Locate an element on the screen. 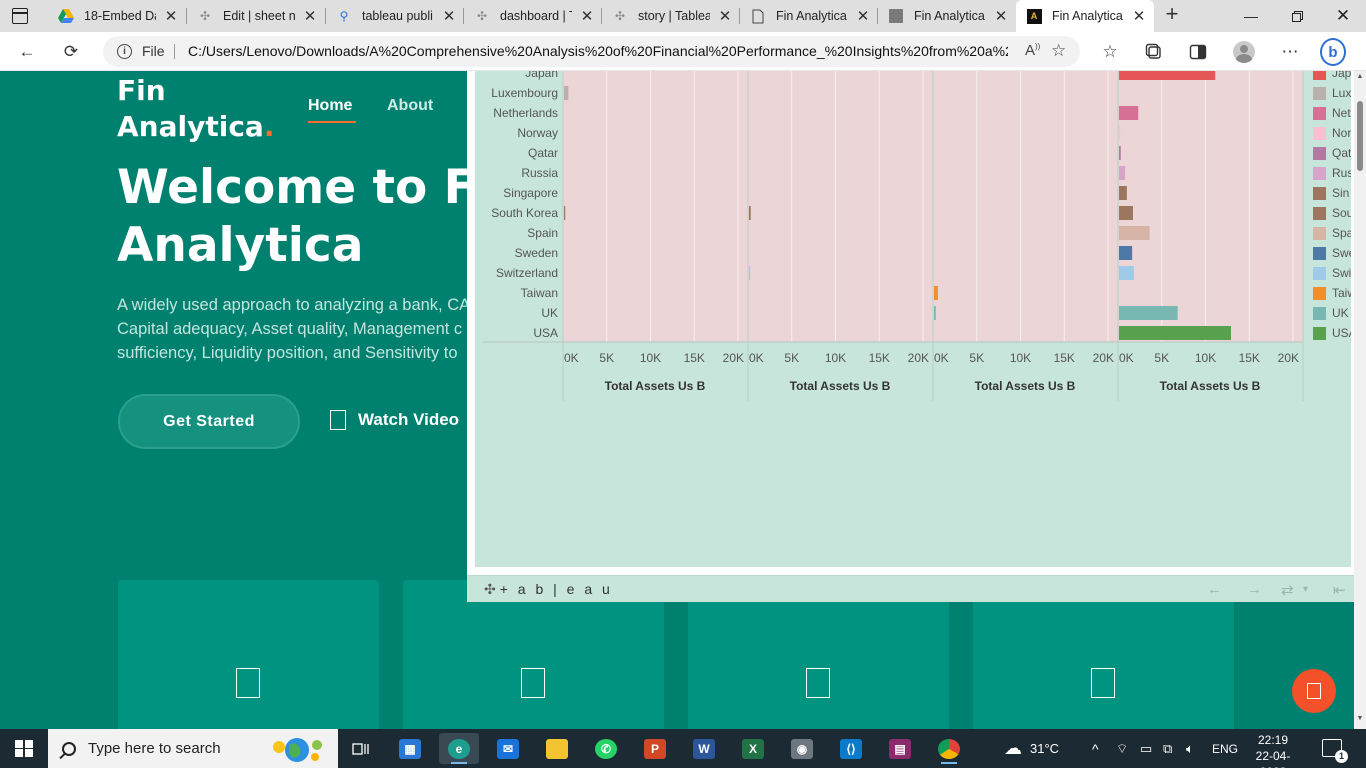 The image size is (1366, 768). x-tick-label: 15K is located at coordinates (1064, 358).